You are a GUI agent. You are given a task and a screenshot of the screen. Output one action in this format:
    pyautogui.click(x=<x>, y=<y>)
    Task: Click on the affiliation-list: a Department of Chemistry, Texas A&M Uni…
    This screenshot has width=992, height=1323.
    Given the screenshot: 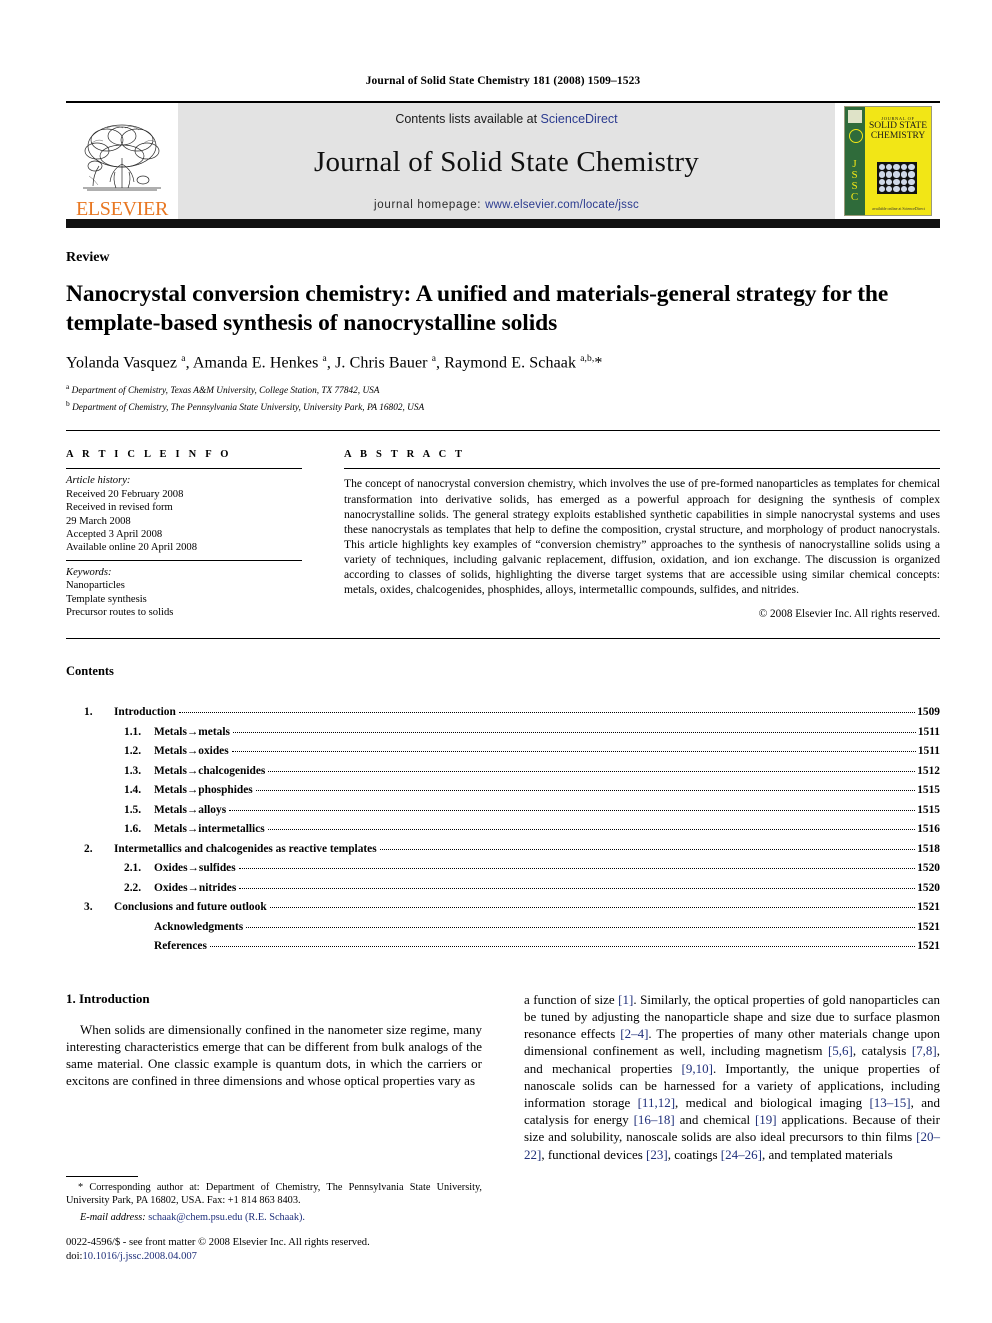 What is the action you would take?
    pyautogui.click(x=503, y=397)
    